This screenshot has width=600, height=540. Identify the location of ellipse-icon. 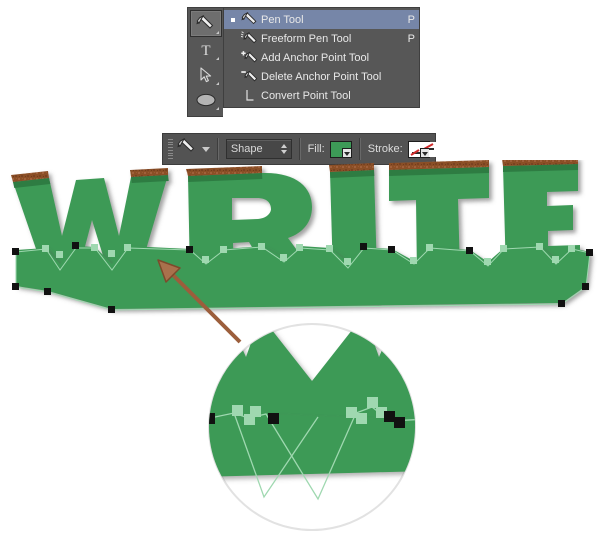
(205, 99).